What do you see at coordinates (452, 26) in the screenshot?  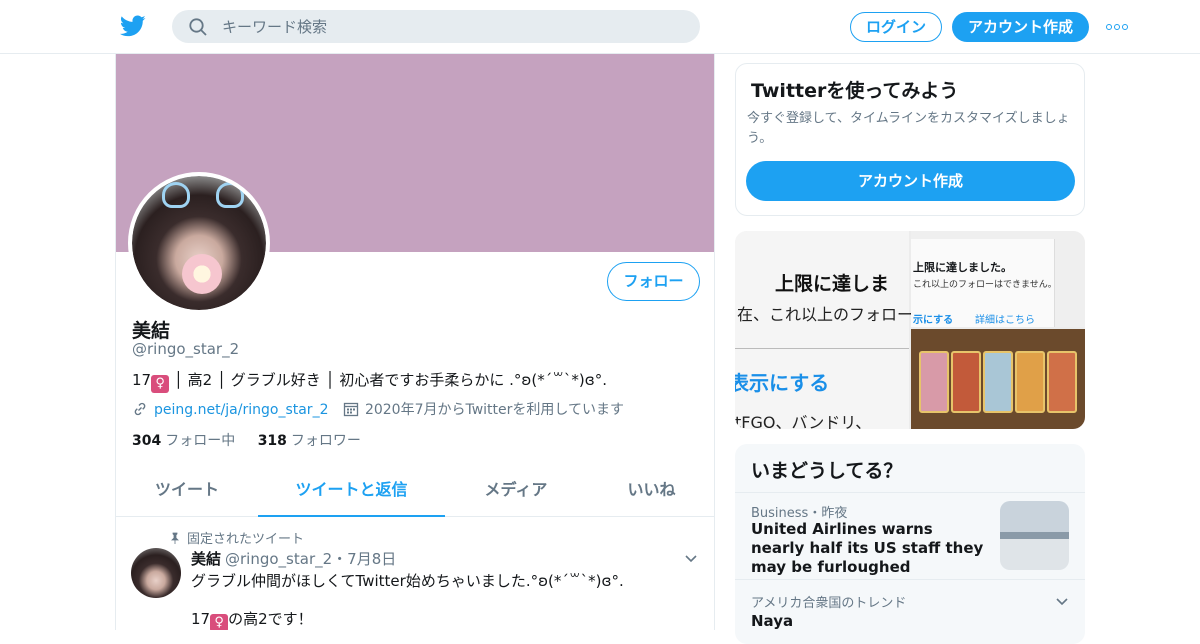 I see `search-input` at bounding box center [452, 26].